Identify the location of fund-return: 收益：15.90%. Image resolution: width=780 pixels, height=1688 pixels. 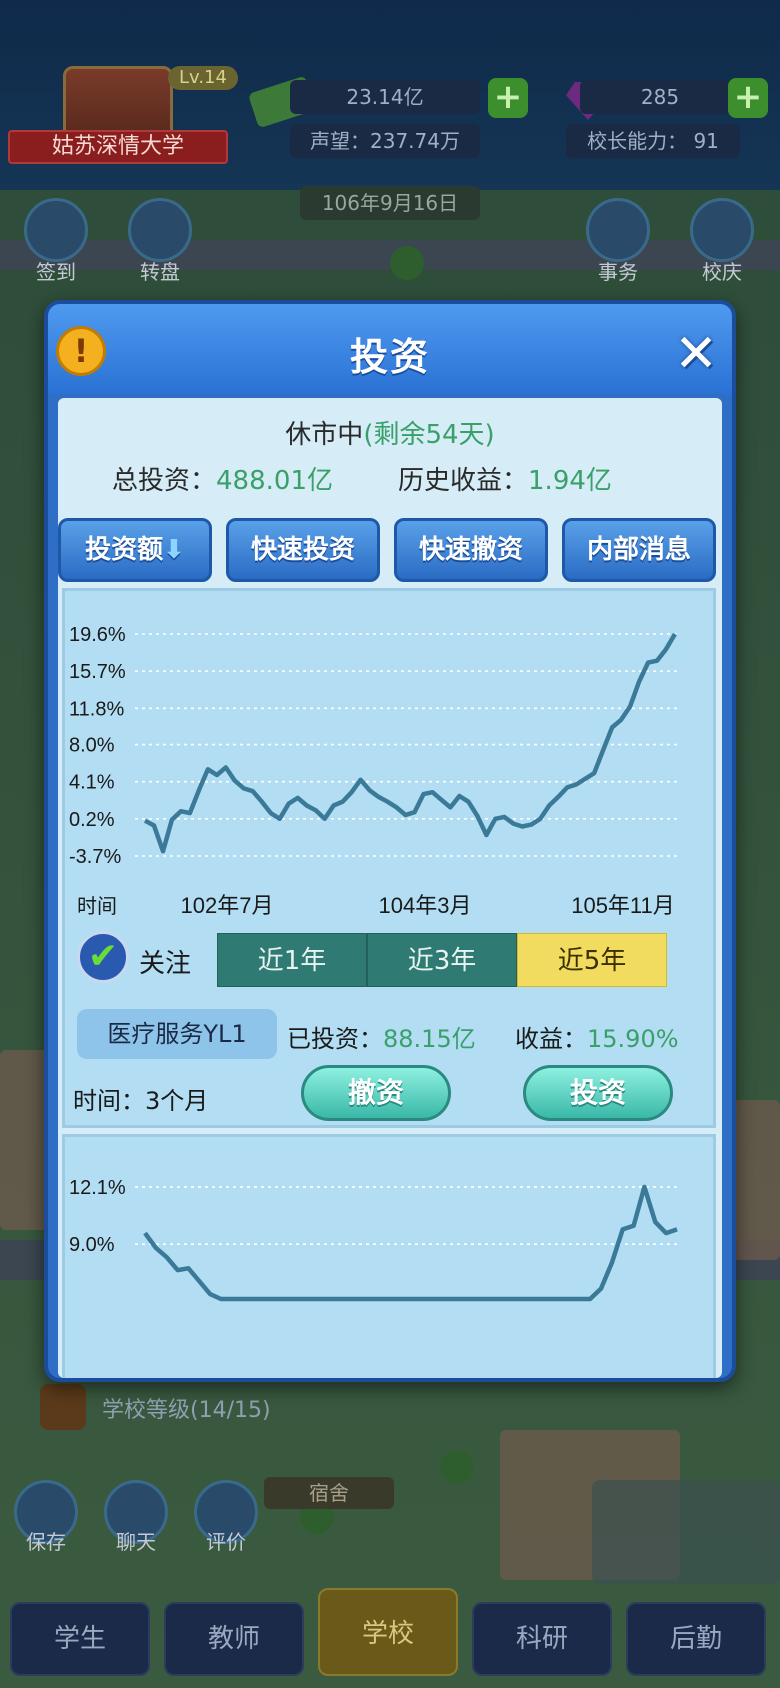
(597, 1036).